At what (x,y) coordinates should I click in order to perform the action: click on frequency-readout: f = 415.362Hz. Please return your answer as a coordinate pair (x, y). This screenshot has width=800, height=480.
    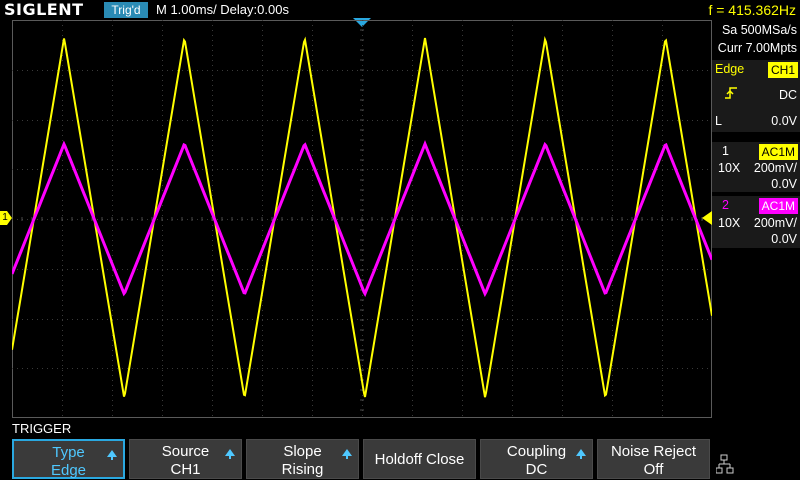
    Looking at the image, I should click on (752, 10).